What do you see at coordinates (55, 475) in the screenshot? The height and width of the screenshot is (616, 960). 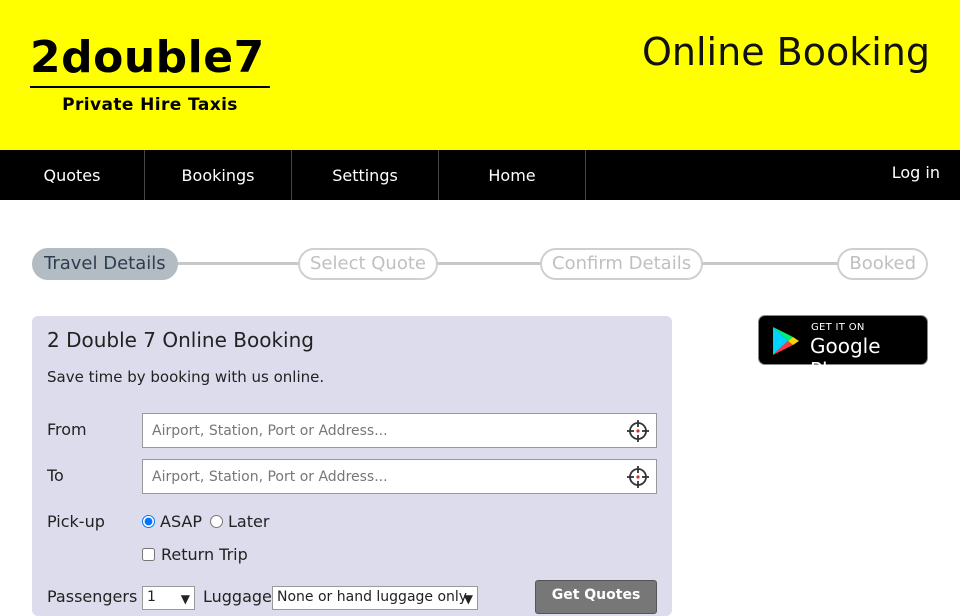 I see `to-label: To` at bounding box center [55, 475].